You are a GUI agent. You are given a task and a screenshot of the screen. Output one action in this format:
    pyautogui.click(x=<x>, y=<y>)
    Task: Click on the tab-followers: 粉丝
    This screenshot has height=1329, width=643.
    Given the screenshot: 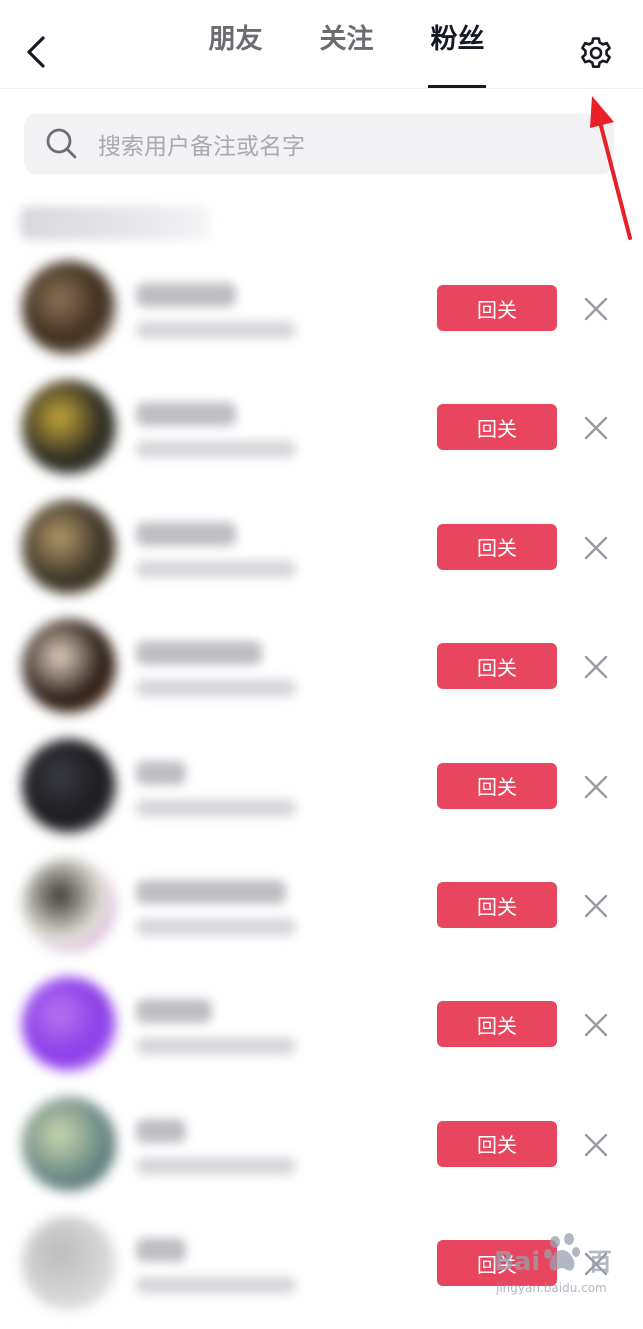 What is the action you would take?
    pyautogui.click(x=457, y=44)
    